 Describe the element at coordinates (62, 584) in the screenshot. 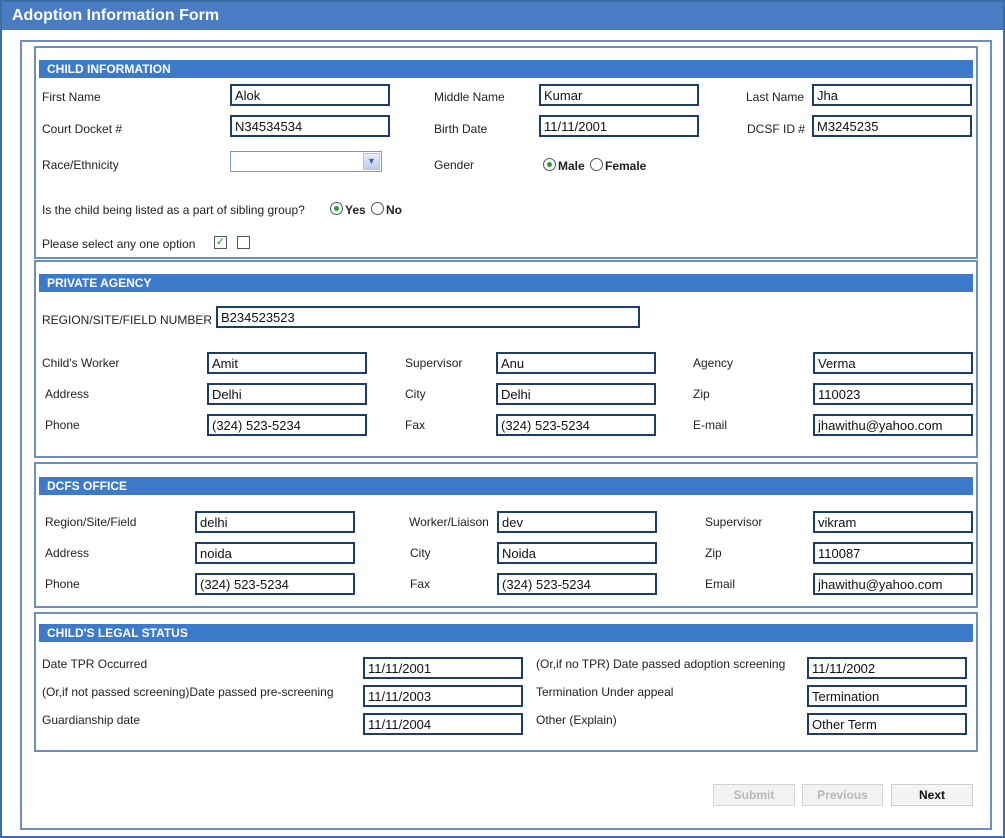

I see `dcfs-phone-label: Phone` at that location.